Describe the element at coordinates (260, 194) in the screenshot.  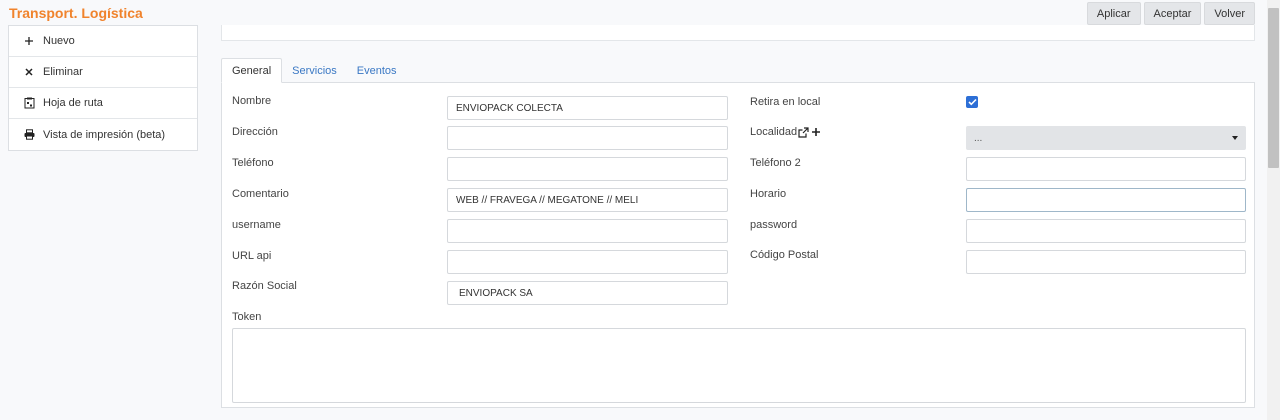
I see `comentario-label: Comentario` at that location.